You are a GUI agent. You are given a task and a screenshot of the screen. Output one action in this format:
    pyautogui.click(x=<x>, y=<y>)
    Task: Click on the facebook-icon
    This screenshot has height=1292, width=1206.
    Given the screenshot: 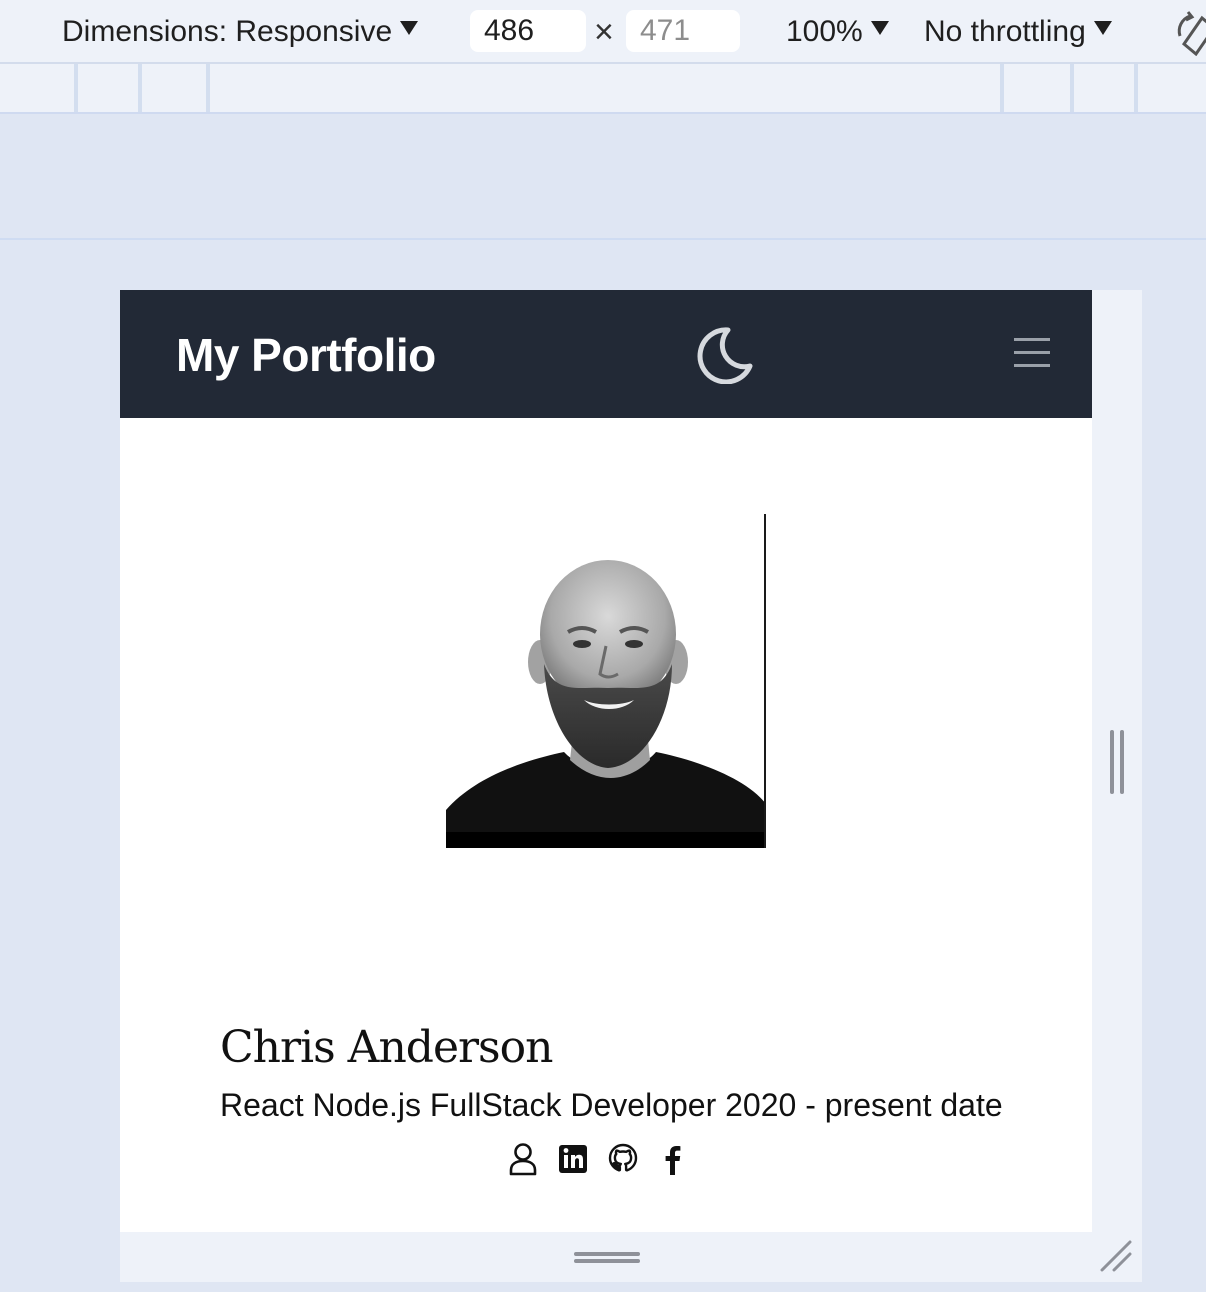 What is the action you would take?
    pyautogui.click(x=673, y=1159)
    